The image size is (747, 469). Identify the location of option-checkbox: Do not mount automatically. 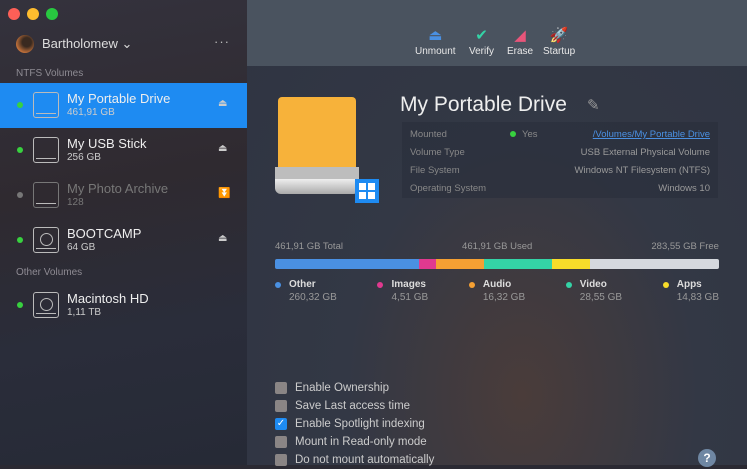
(354, 460).